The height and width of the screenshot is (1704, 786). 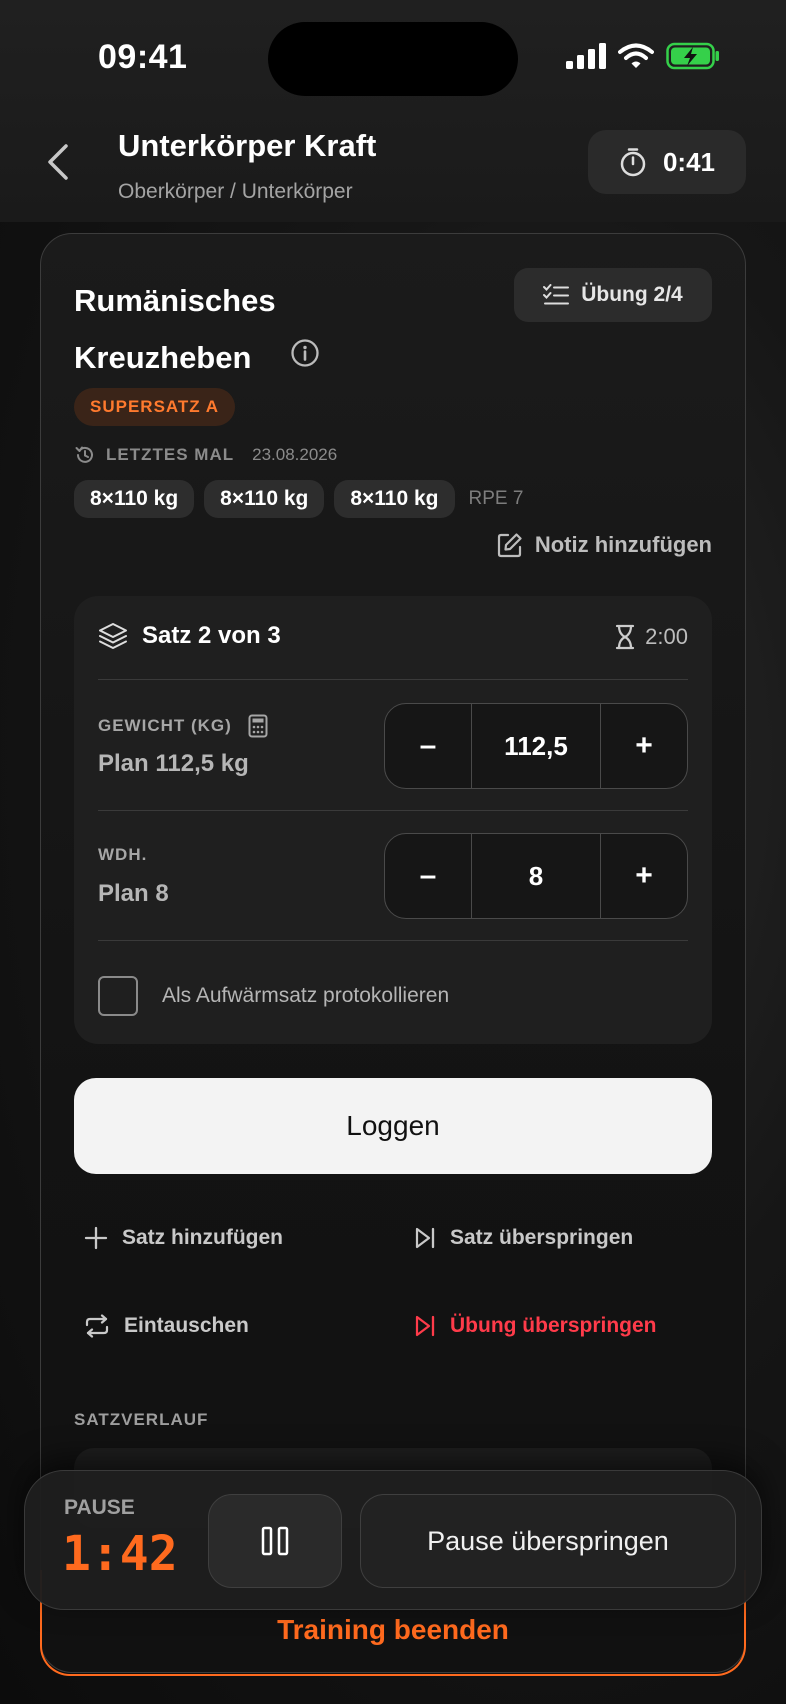 I want to click on add-set-label: Satz hinzufügen, so click(x=202, y=1237).